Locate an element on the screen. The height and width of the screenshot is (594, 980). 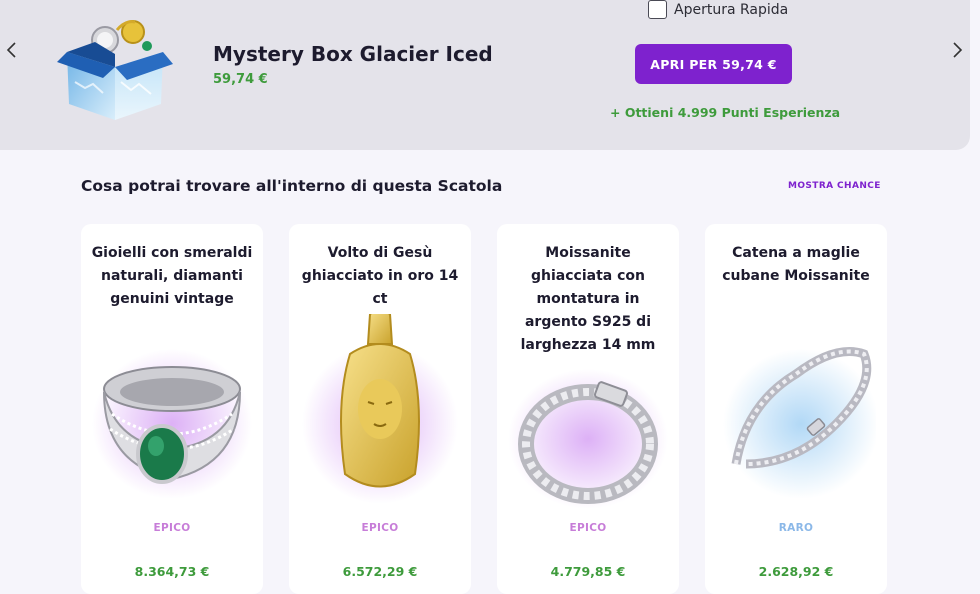
silver-bracelet-image is located at coordinates (588, 439).